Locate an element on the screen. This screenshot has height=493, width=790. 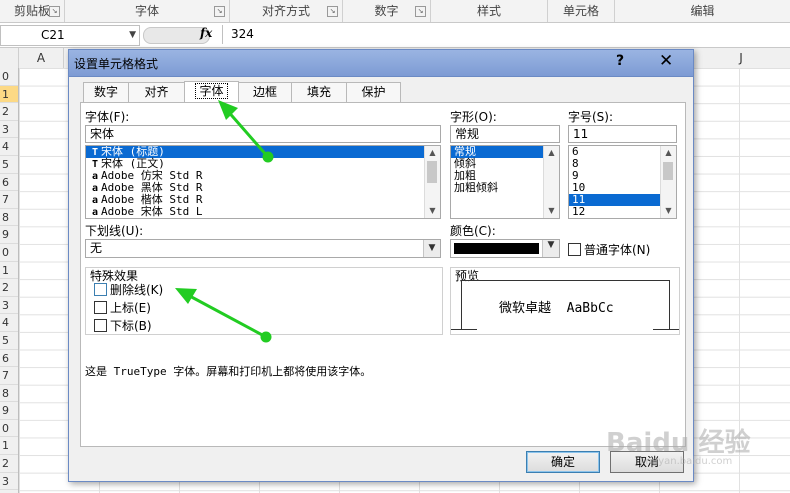
annotation-arrow-strikethrough is located at coordinates (226, 315).